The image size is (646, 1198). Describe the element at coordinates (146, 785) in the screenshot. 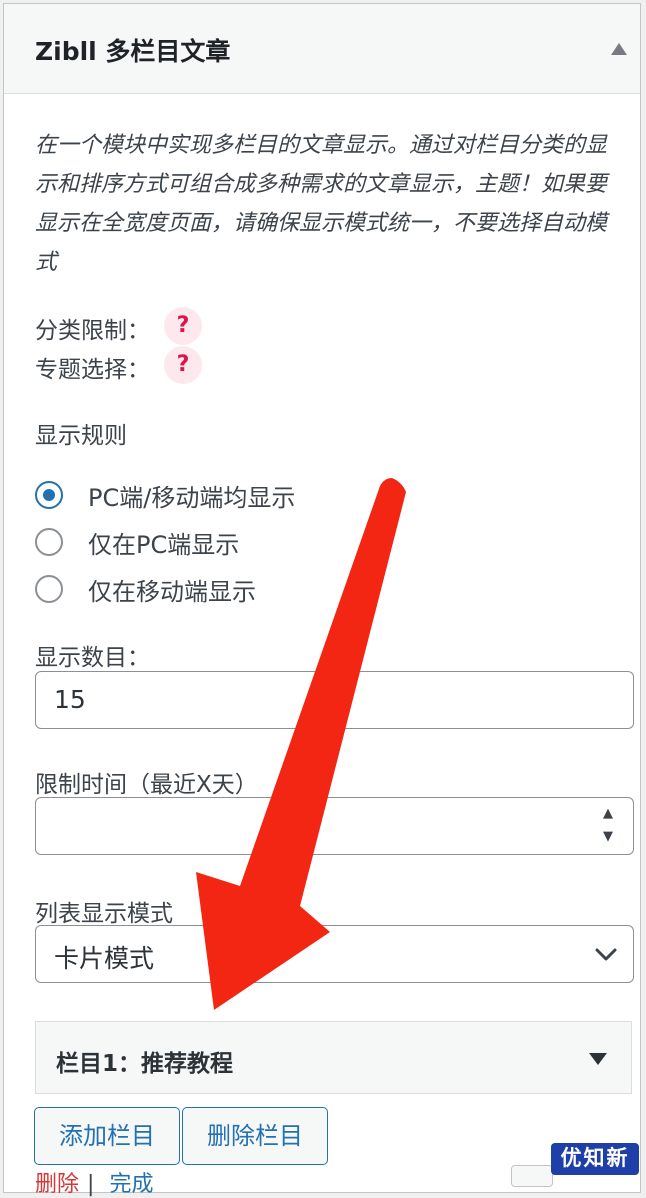

I see `time-limit-label: 限制时间（最近X天）` at that location.